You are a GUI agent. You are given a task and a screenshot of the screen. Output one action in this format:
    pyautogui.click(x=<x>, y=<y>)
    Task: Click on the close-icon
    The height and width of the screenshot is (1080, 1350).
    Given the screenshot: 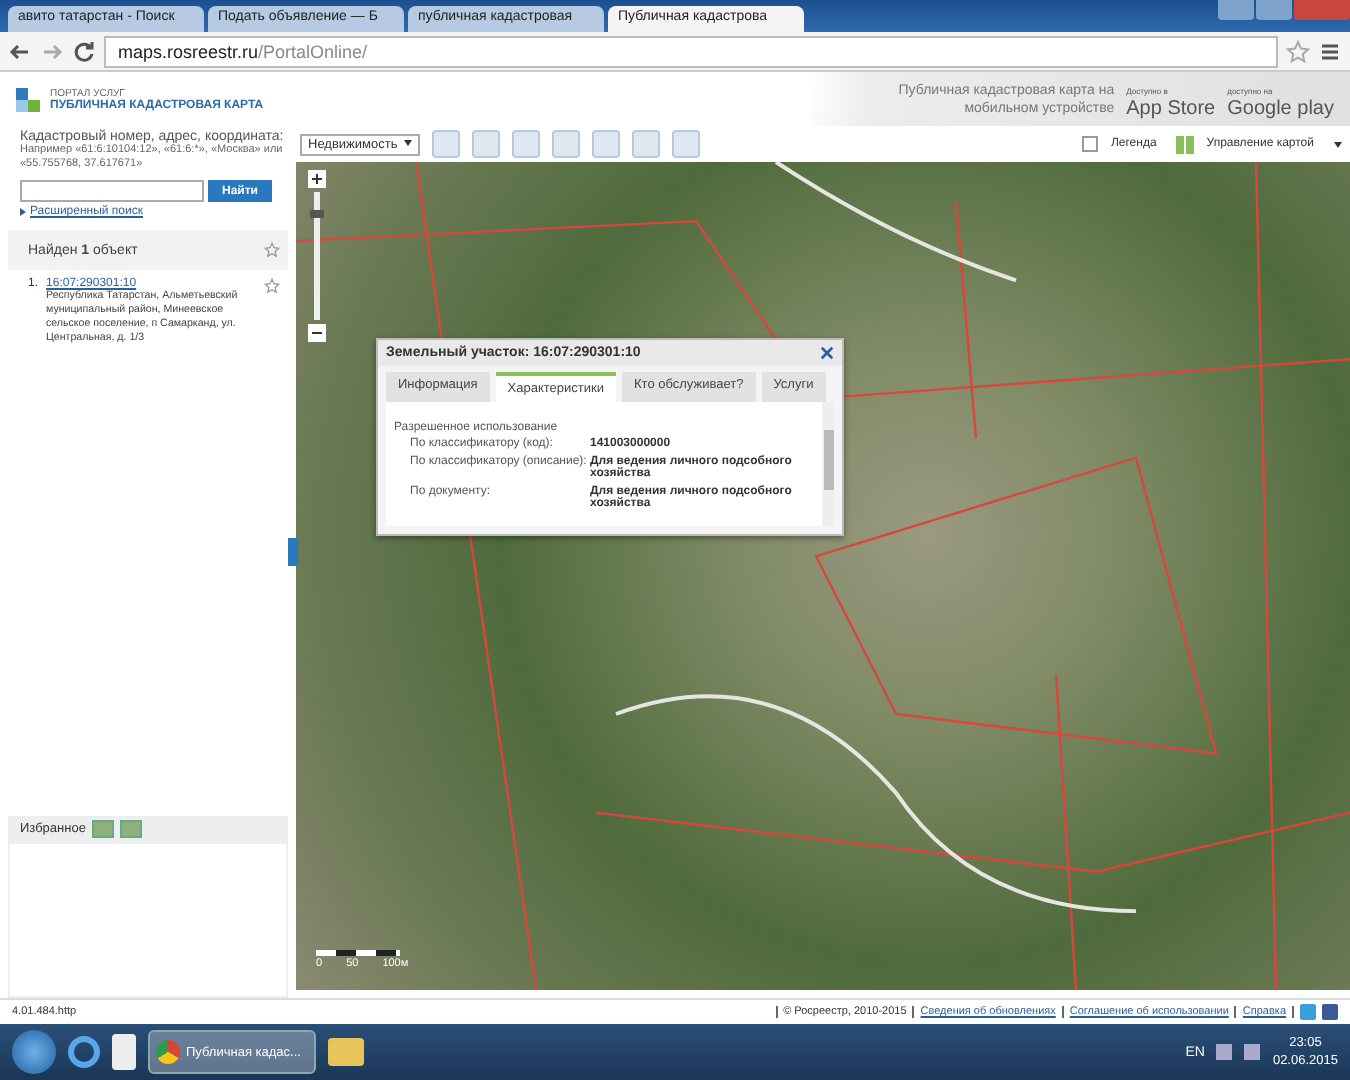 What is the action you would take?
    pyautogui.click(x=827, y=353)
    